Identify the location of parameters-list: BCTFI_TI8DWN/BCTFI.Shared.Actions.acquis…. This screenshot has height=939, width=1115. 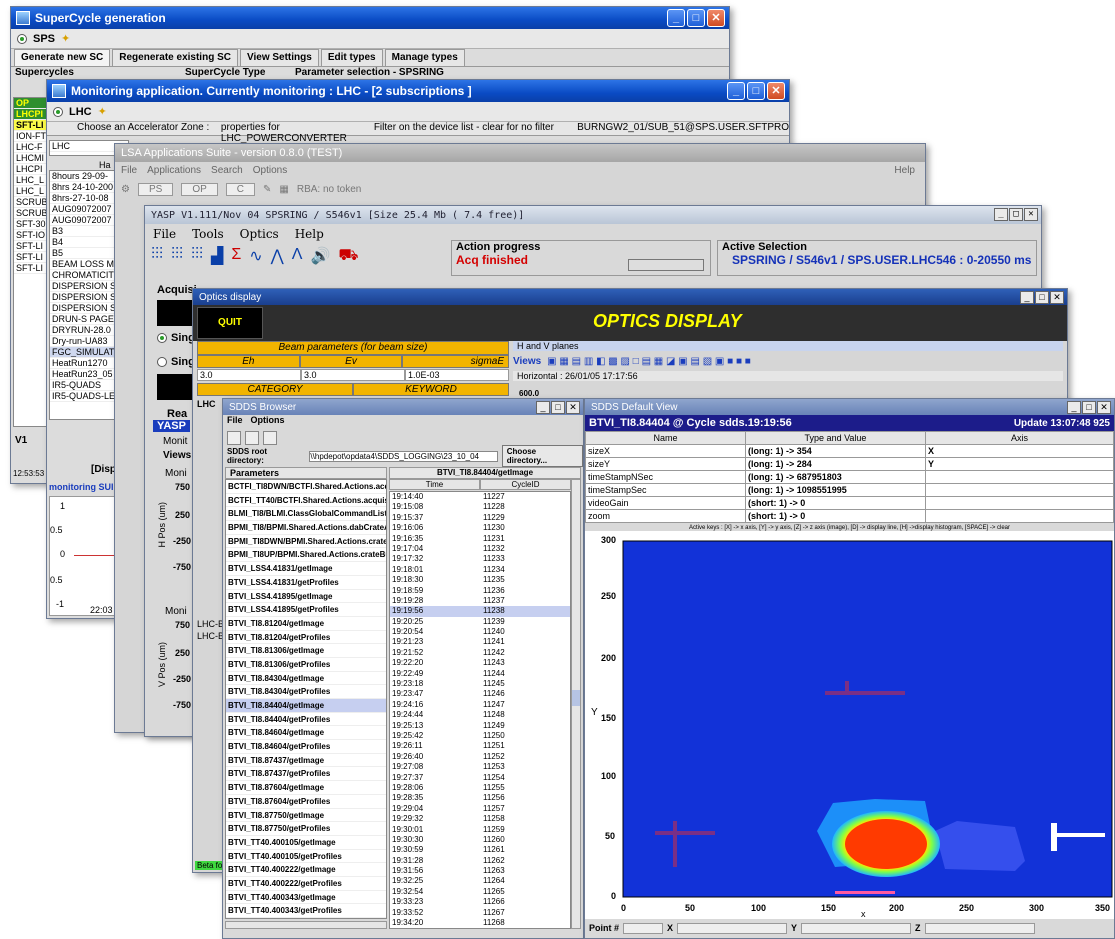
(306, 699).